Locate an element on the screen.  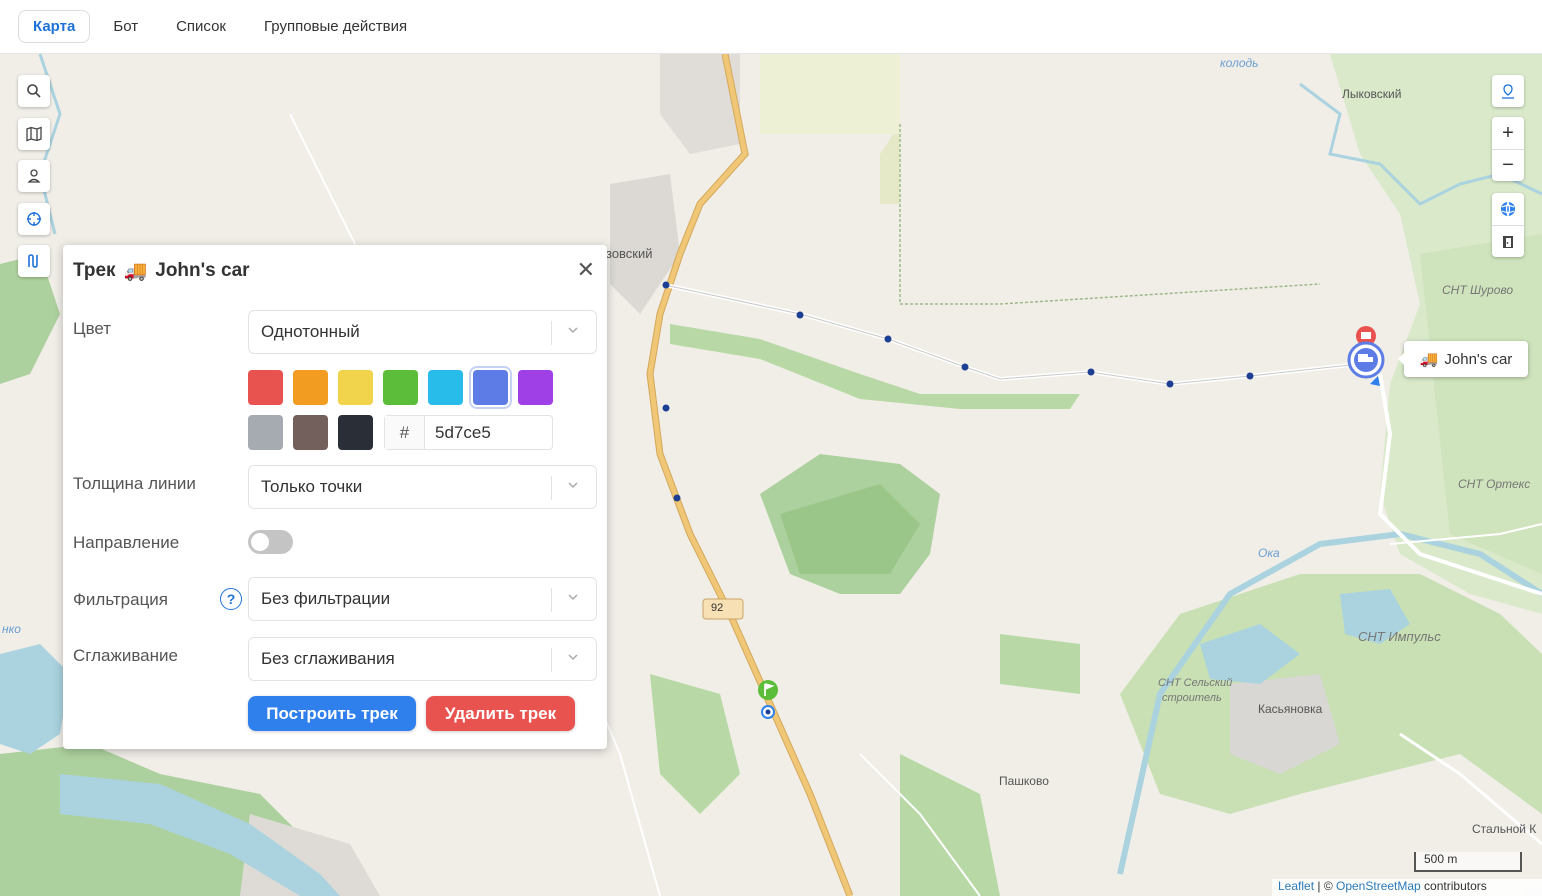
osm-link: OpenStreetMap is located at coordinates (1378, 886).